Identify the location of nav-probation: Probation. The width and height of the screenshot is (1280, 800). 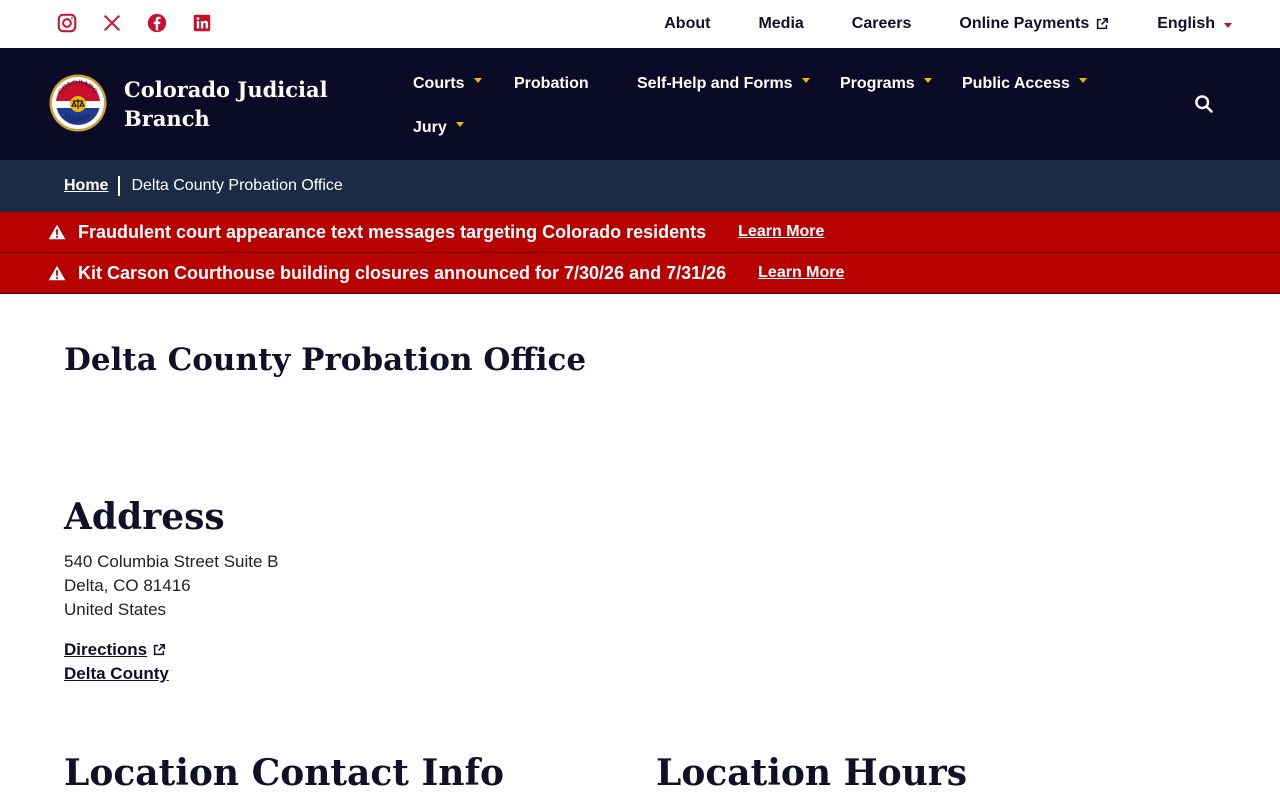
(551, 84).